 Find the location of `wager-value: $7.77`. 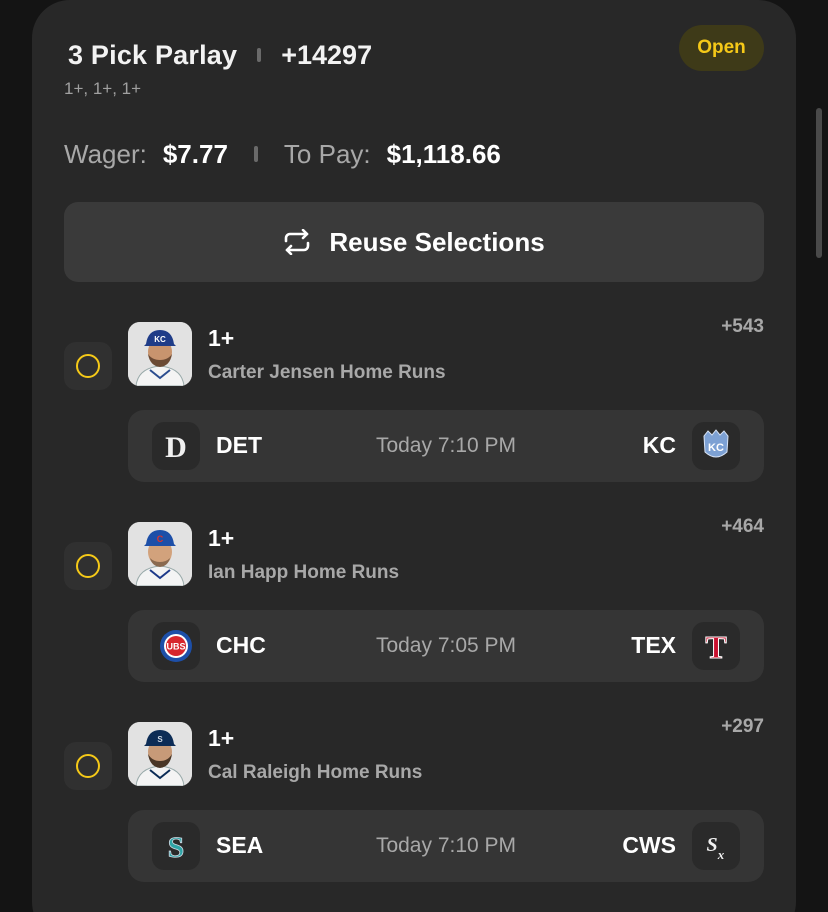

wager-value: $7.77 is located at coordinates (195, 153).